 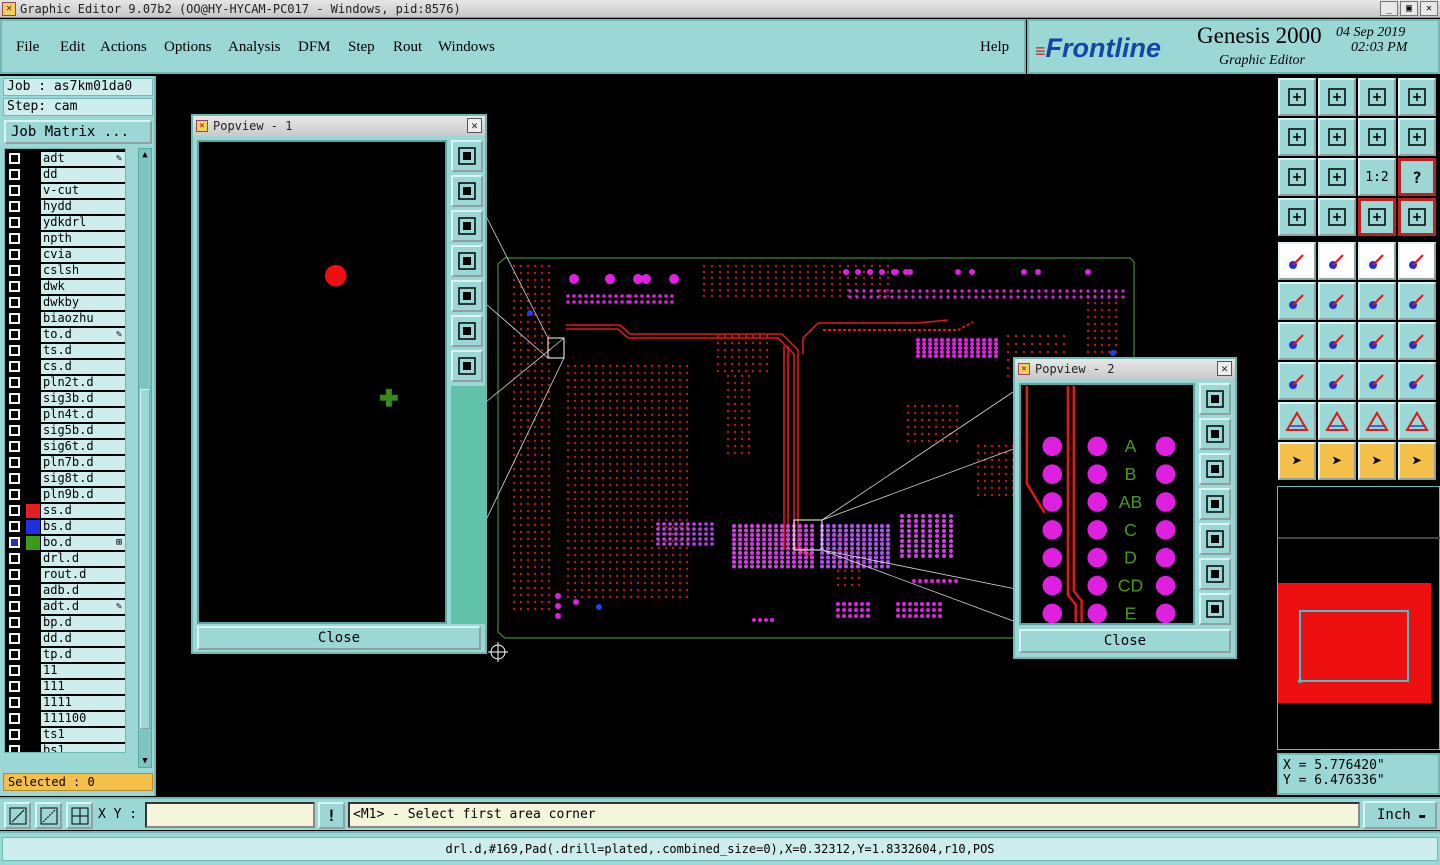 What do you see at coordinates (65, 607) in the screenshot?
I see `layer-row: adt.d ✎` at bounding box center [65, 607].